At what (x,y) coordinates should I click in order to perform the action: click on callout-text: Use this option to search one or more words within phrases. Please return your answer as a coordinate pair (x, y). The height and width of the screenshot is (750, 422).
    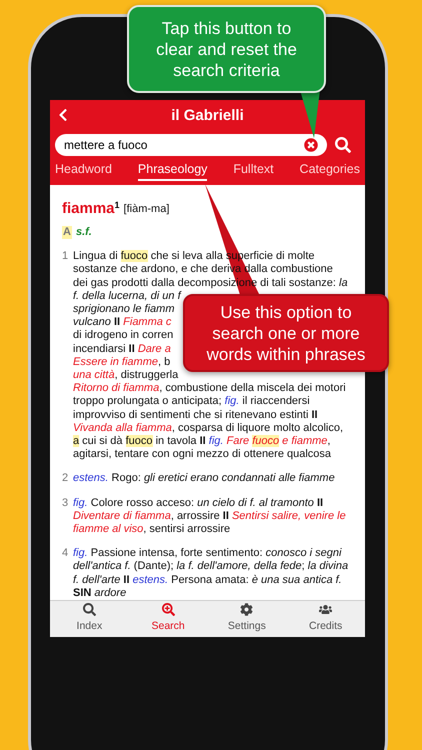
    Looking at the image, I should click on (286, 333).